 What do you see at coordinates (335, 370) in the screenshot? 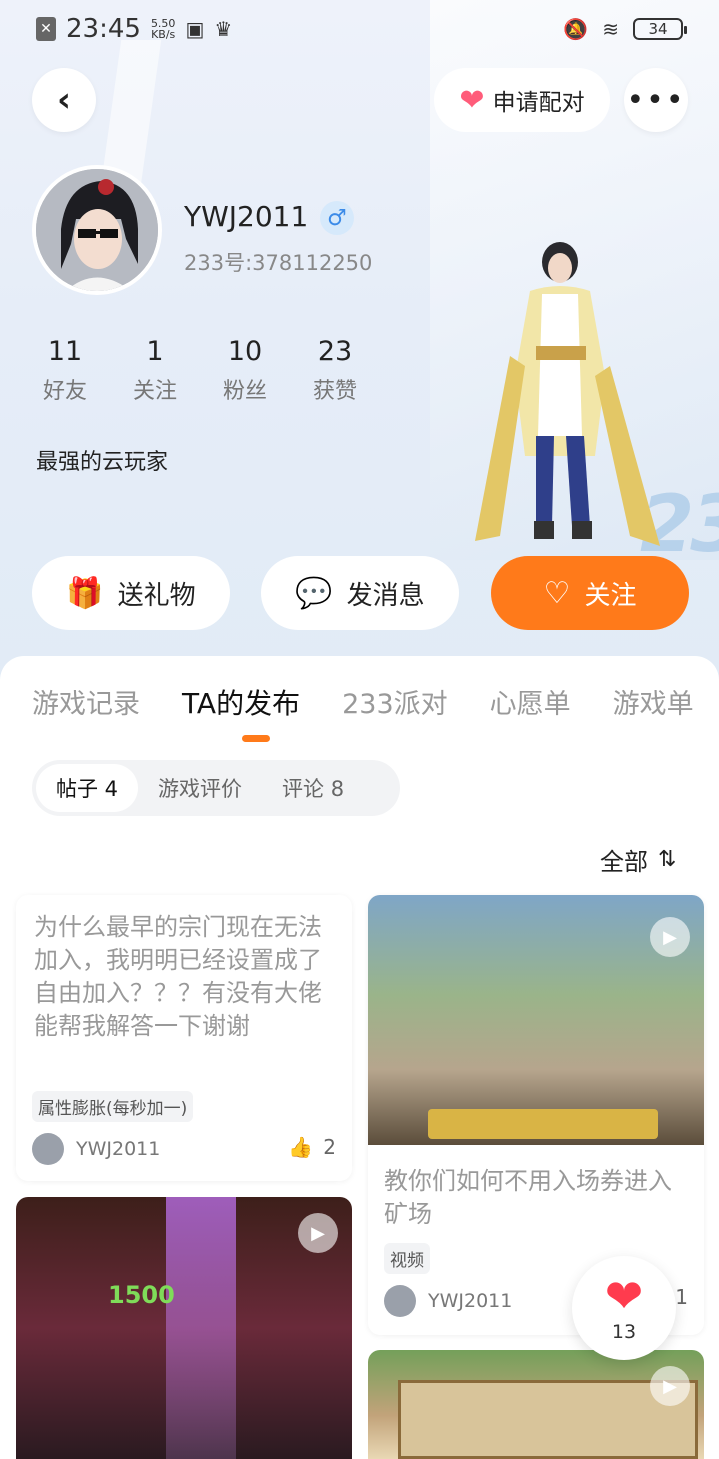
I see `stat-likes: 23 获赞` at bounding box center [335, 370].